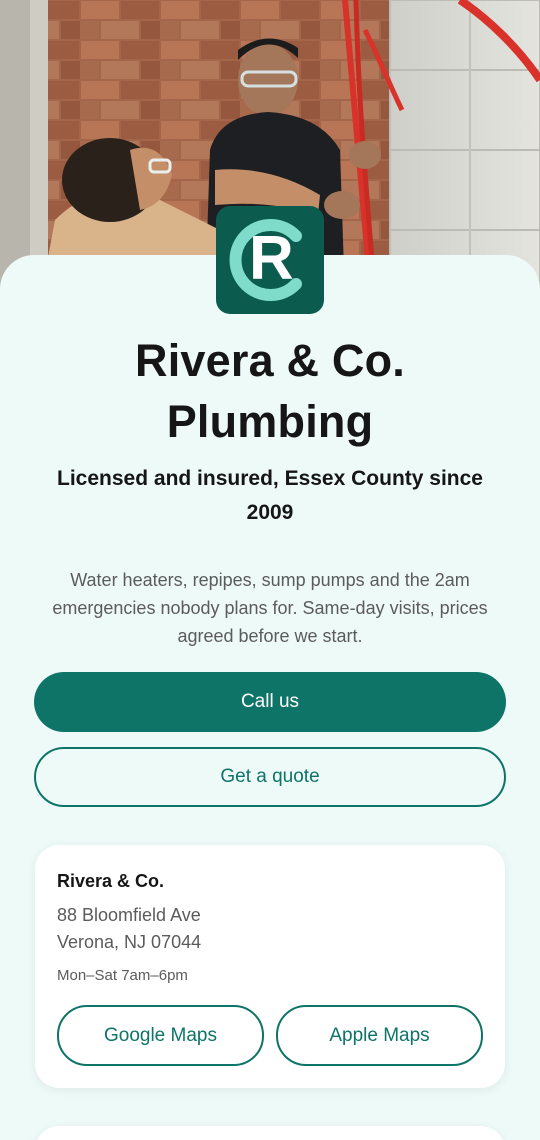 The width and height of the screenshot is (540, 1140). What do you see at coordinates (111, 881) in the screenshot?
I see `location-name: Rivera & Co.` at bounding box center [111, 881].